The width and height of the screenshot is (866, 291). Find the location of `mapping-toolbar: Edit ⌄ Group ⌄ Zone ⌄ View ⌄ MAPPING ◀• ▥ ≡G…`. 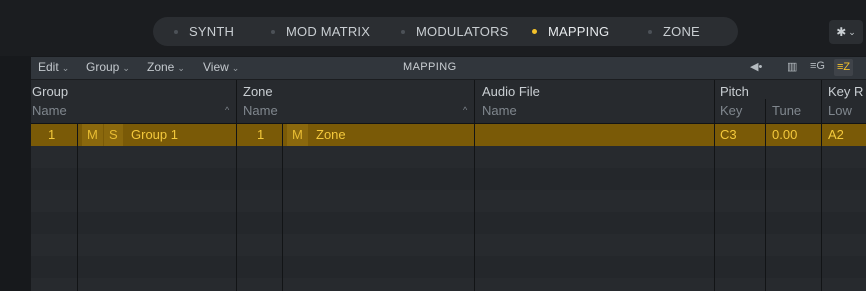

mapping-toolbar: Edit ⌄ Group ⌄ Zone ⌄ View ⌄ MAPPING ◀• ▥ ≡G… is located at coordinates (448, 68).